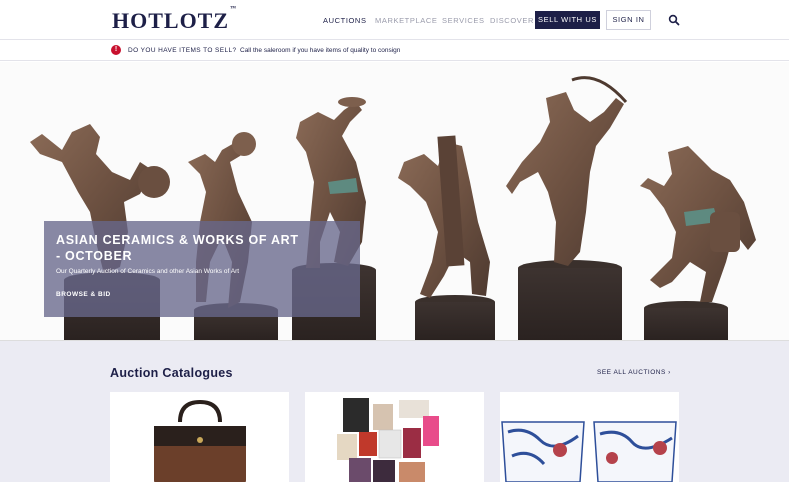  Describe the element at coordinates (83, 294) in the screenshot. I see `browse-and-bid-link: BROWSE & BID` at that location.